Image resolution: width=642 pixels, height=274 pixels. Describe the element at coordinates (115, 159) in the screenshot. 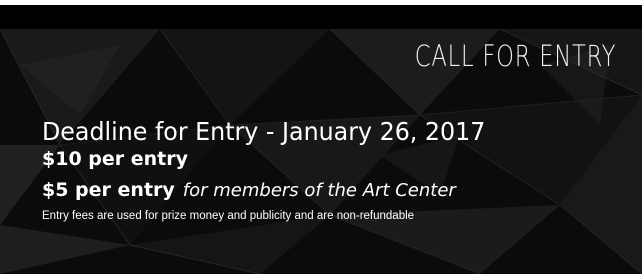

I see `standard-fee: $10 per entry` at that location.